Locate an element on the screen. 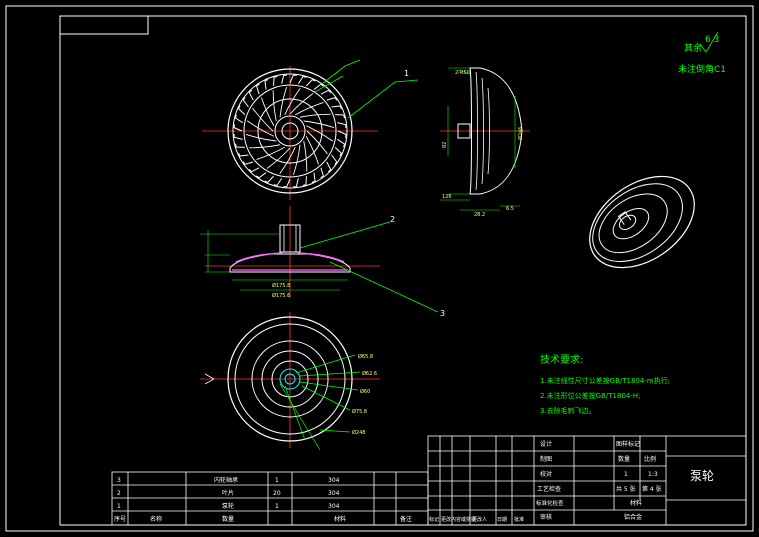 This screenshot has width=759, height=537. tb-row-label-3: 校对 is located at coordinates (546, 474).